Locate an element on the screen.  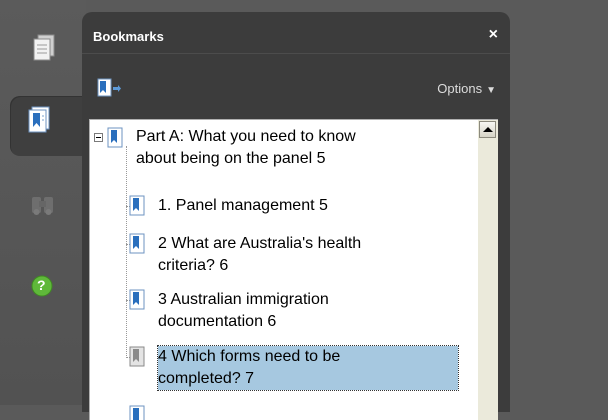
bookmark-item-selected: 4 Which forms need to be completed? 7 is located at coordinates (308, 368).